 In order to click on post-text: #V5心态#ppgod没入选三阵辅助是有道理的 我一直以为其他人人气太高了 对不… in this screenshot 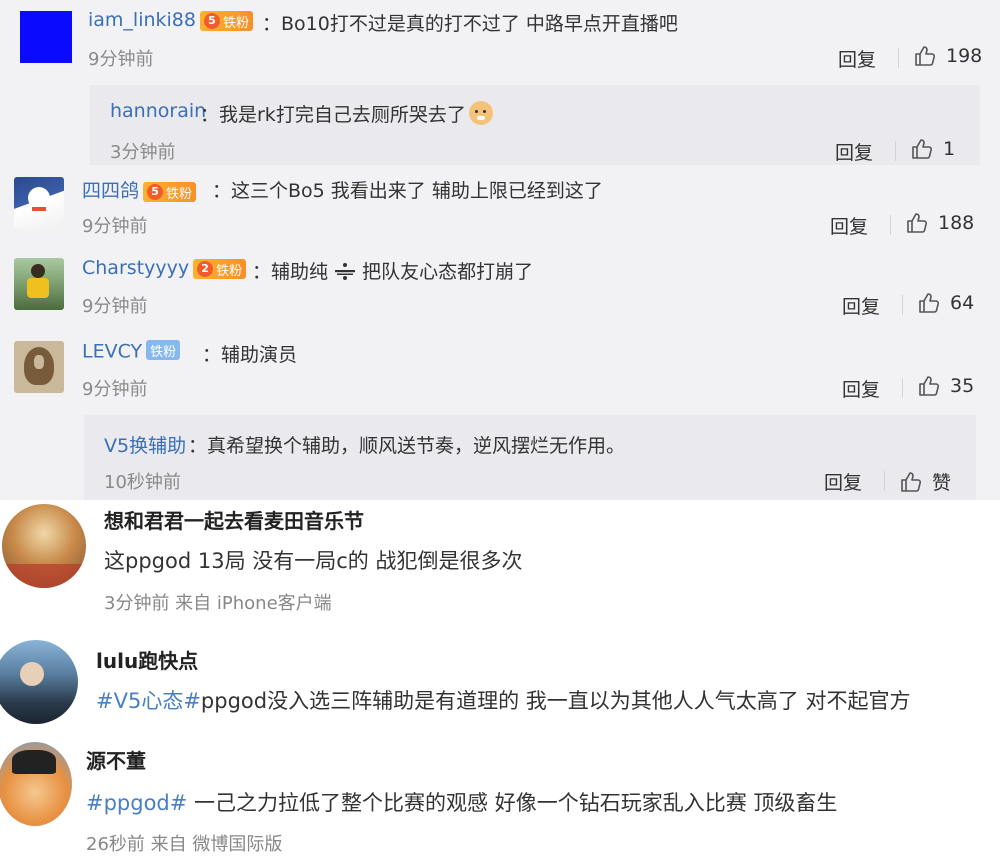, I will do `click(503, 700)`.